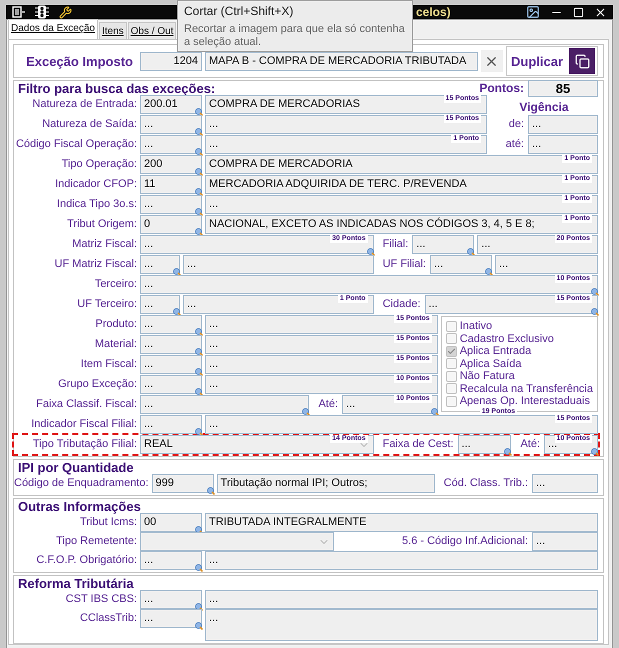 This screenshot has width=619, height=648. What do you see at coordinates (519, 376) in the screenshot?
I see `checkbox-option: Não Fatura` at bounding box center [519, 376].